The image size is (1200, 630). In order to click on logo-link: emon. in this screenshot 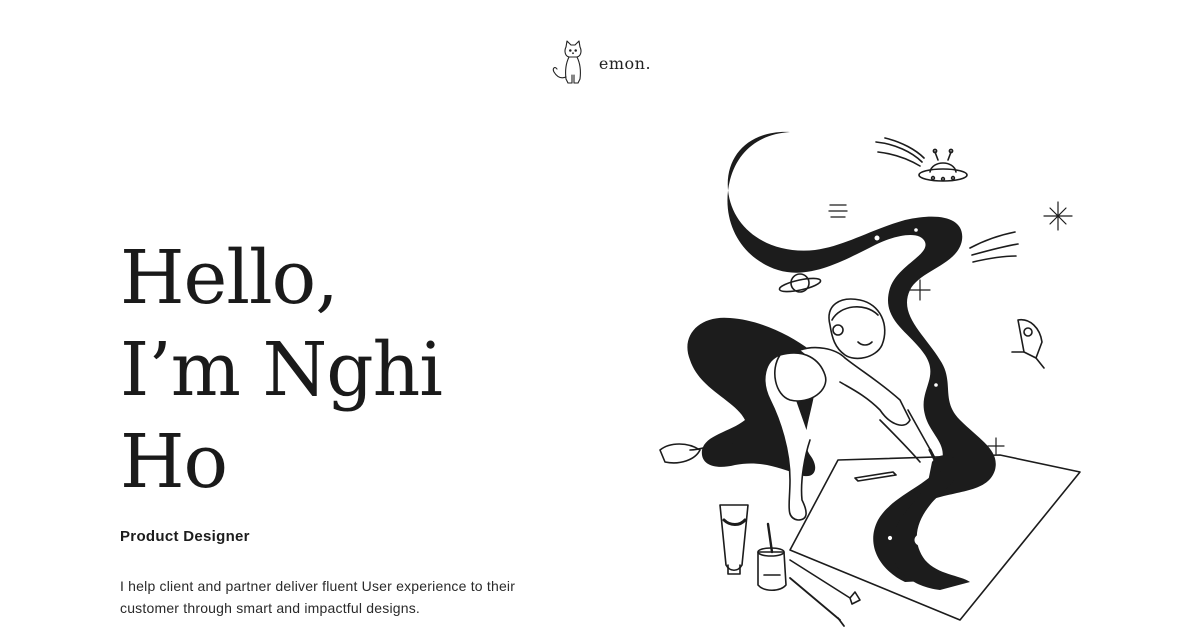, I will do `click(600, 62)`.